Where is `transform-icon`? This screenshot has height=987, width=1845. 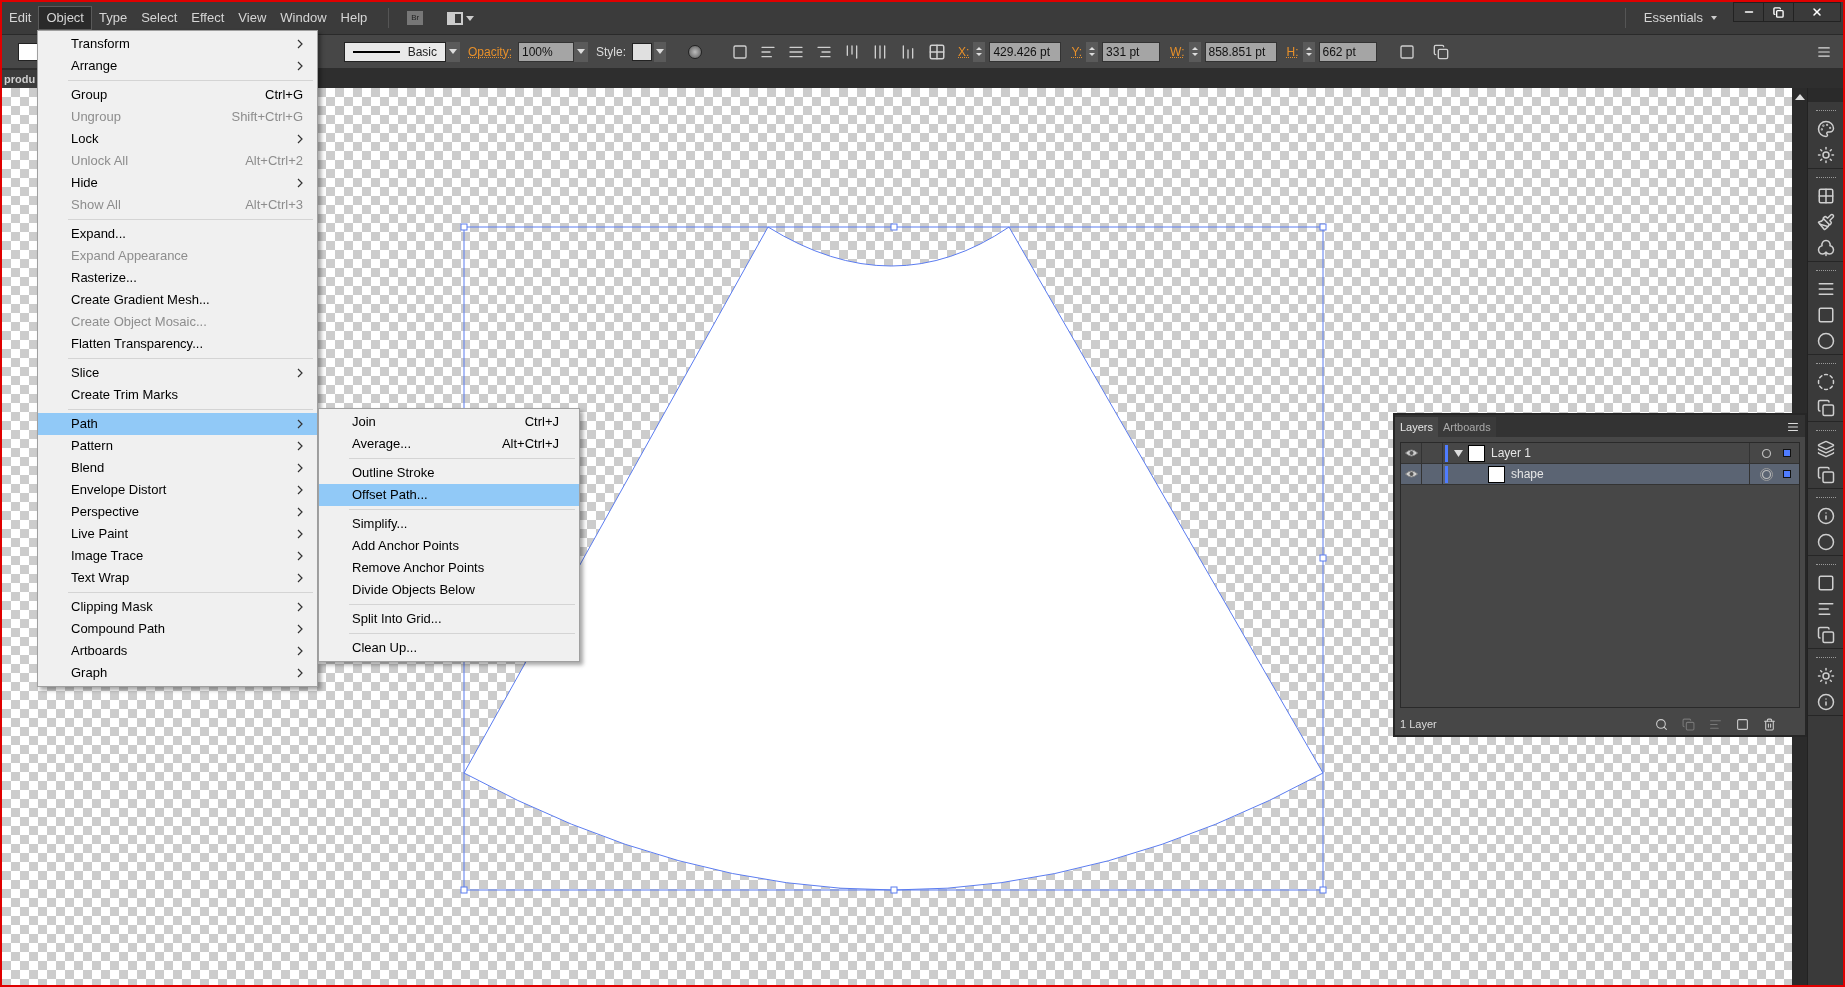 transform-icon is located at coordinates (1406, 51).